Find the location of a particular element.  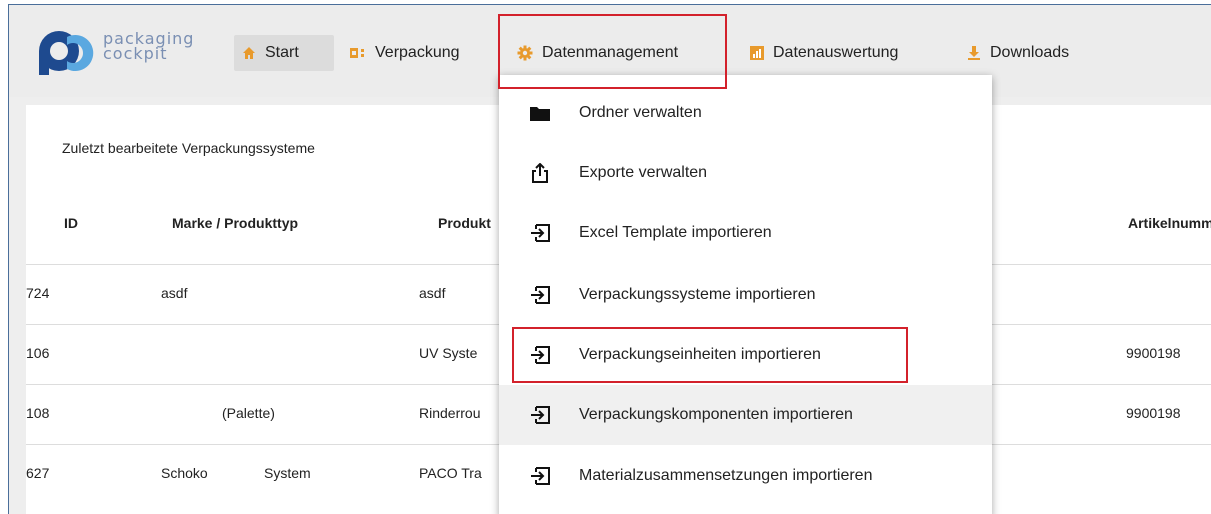

menu-item-label: Verpackungskomponenten importieren is located at coordinates (716, 414).